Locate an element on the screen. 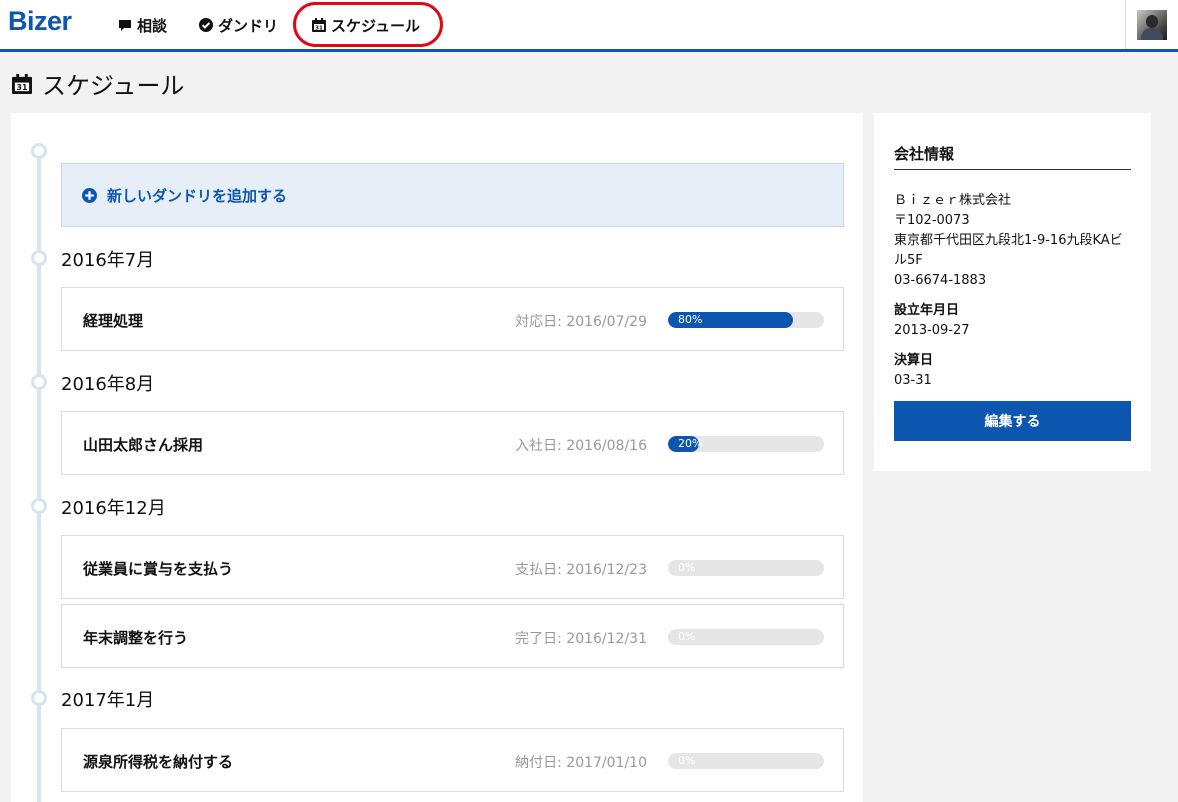 The image size is (1178, 802). task-date: 納付日: 2017/01/10 is located at coordinates (581, 763).